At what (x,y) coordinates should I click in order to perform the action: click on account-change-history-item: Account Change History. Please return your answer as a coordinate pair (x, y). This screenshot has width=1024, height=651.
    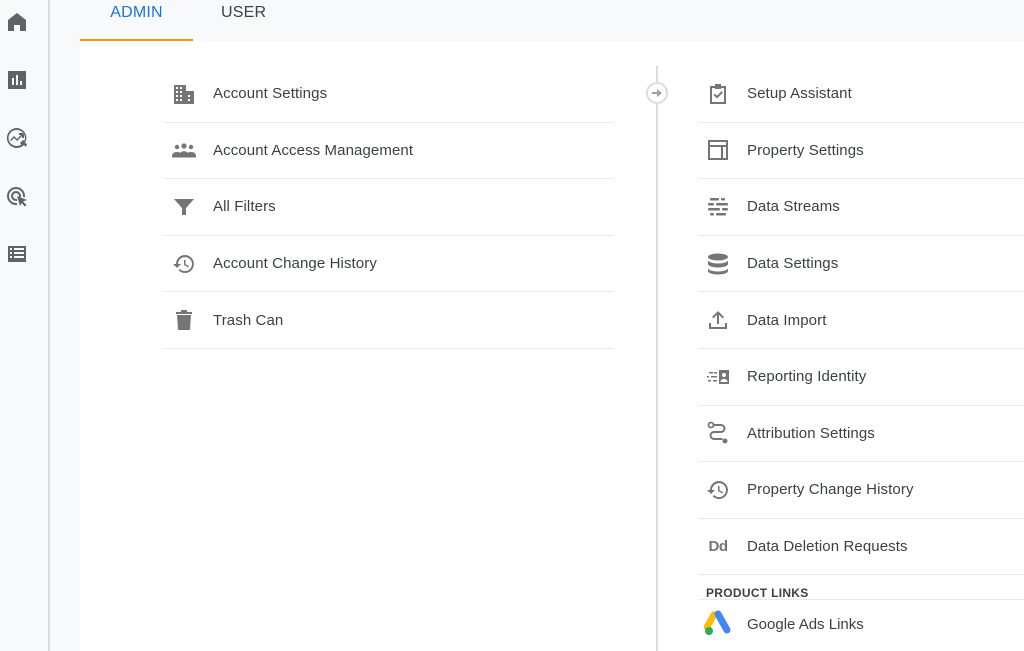
    Looking at the image, I should click on (389, 264).